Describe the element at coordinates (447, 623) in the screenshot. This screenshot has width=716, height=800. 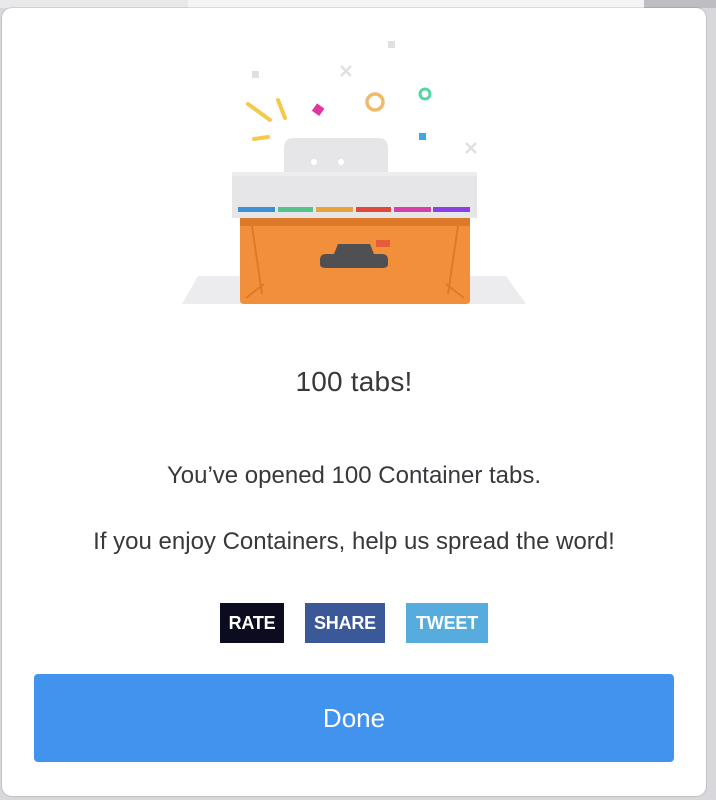
I see `tweet-button: TWEET` at that location.